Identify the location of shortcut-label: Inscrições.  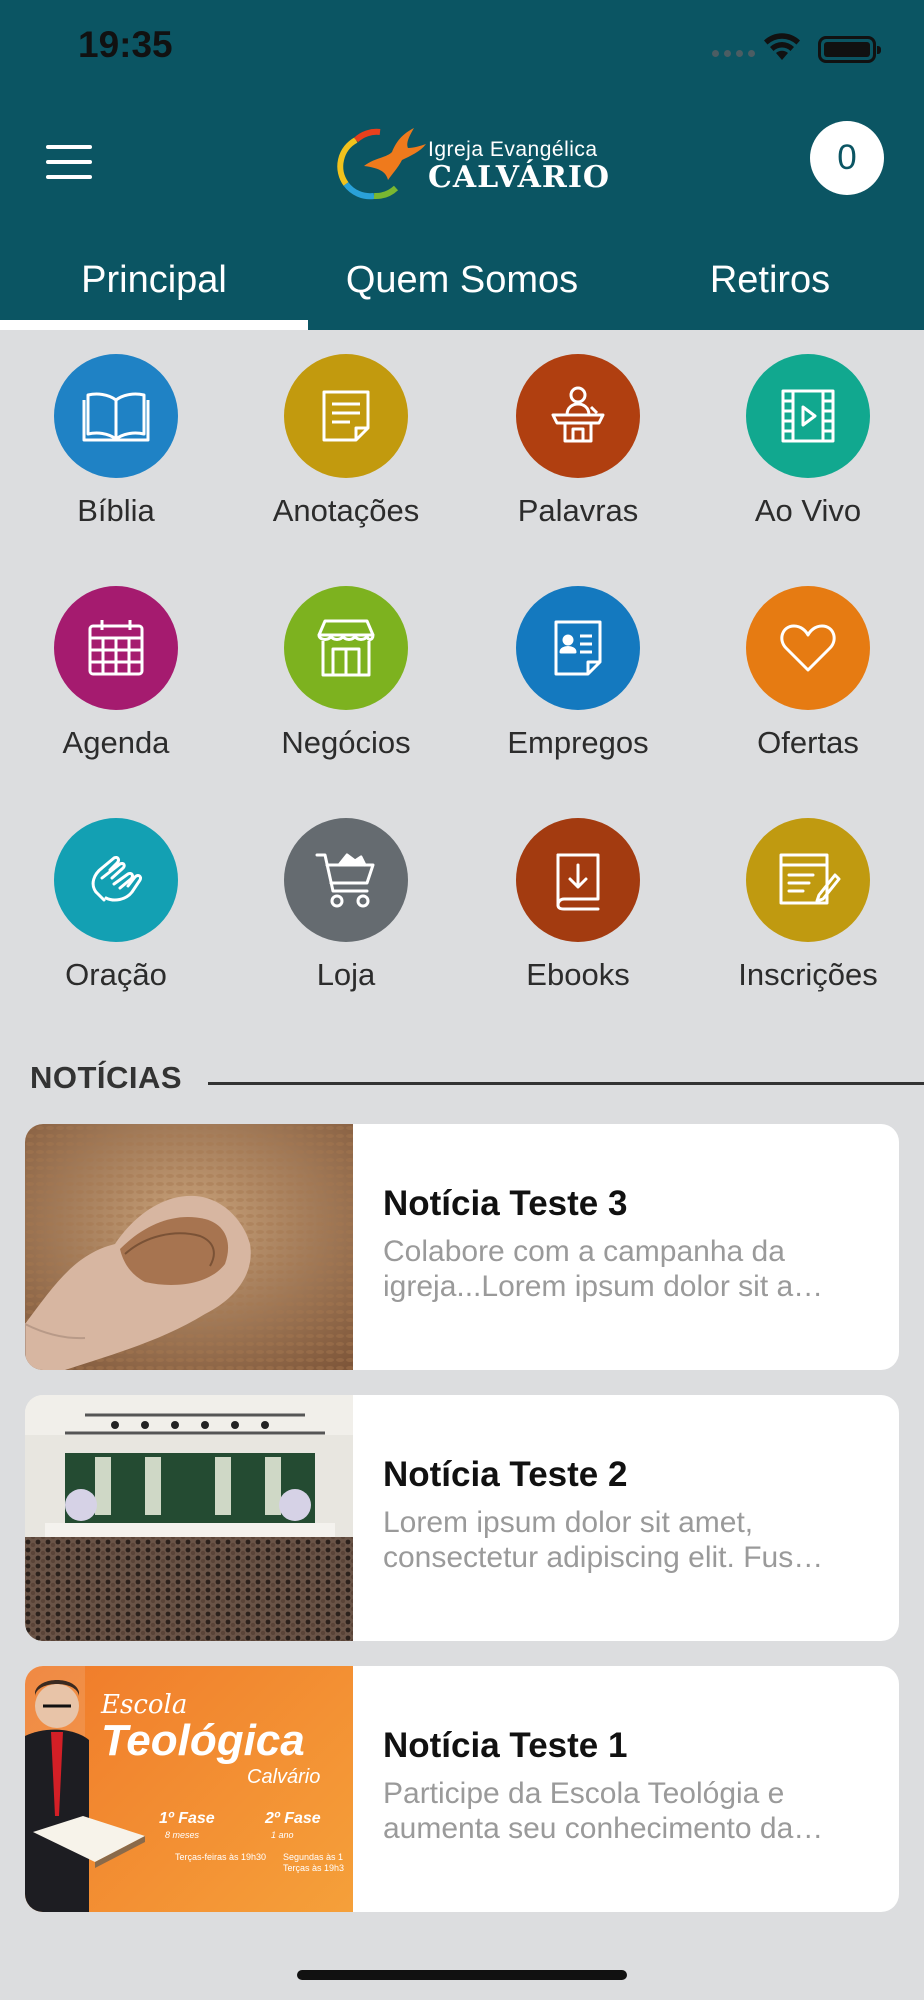
(808, 974).